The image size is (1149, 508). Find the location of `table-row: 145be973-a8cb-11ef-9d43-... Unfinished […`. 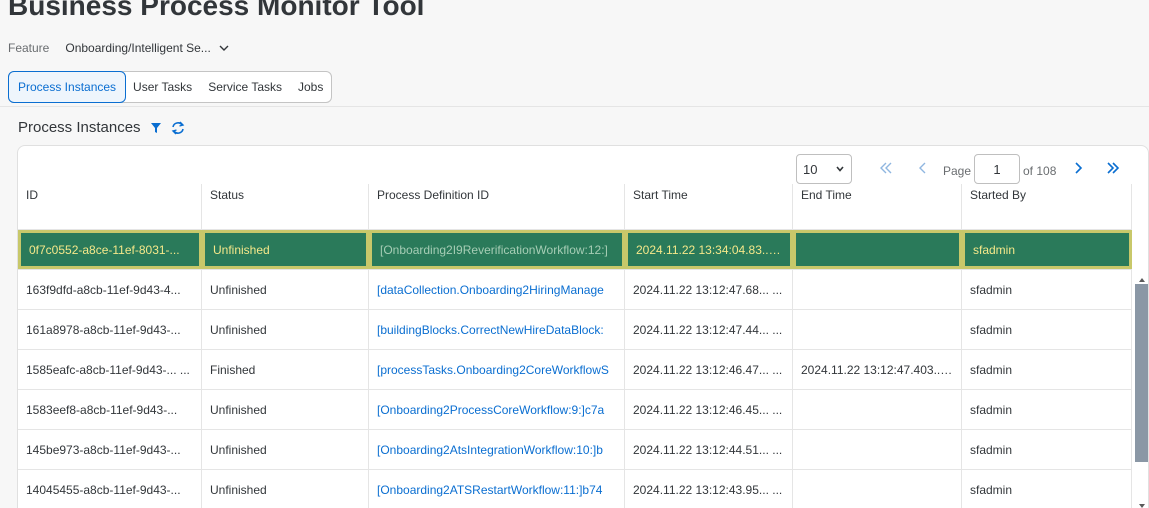

table-row: 145be973-a8cb-11ef-9d43-... Unfinished [… is located at coordinates (575, 450).